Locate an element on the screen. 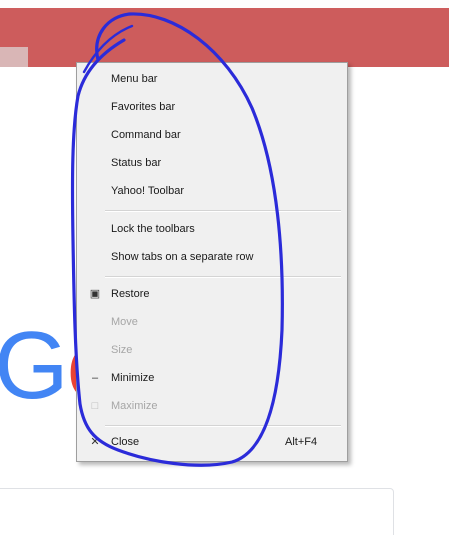 Image resolution: width=449 pixels, height=535 pixels. menu-item-lock-toolbars: Lock the toolbars is located at coordinates (212, 229).